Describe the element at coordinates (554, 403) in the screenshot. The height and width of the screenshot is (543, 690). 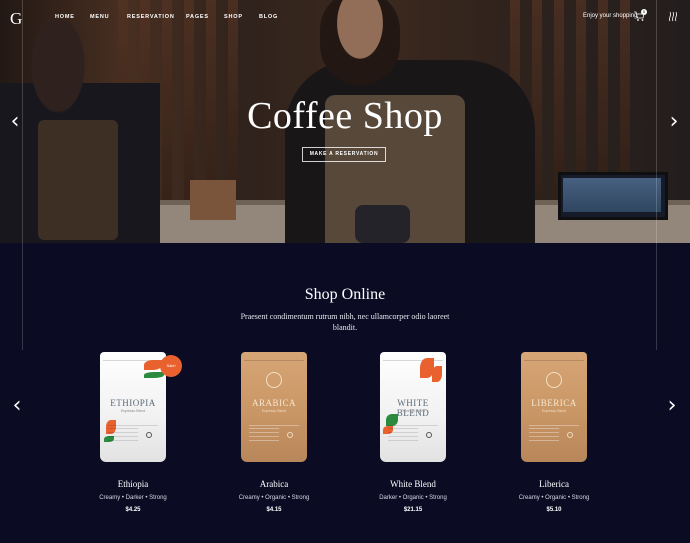
I see `bag-title: LIBERICA` at that location.